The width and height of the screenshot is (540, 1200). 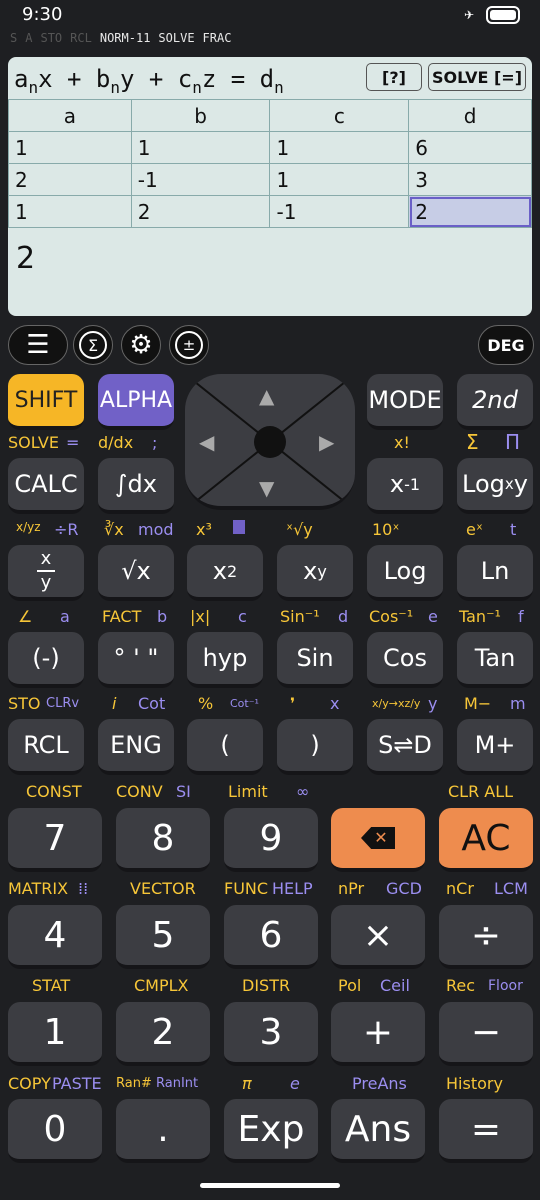 What do you see at coordinates (46, 747) in the screenshot?
I see `rcl-key: RCL` at bounding box center [46, 747].